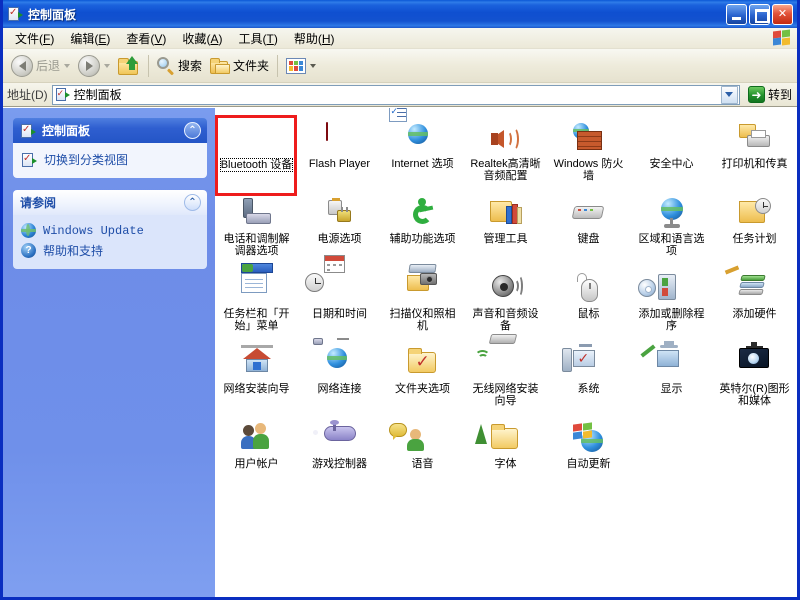 This screenshot has height=600, width=800. What do you see at coordinates (28, 230) in the screenshot?
I see `windows-update-icon` at bounding box center [28, 230].